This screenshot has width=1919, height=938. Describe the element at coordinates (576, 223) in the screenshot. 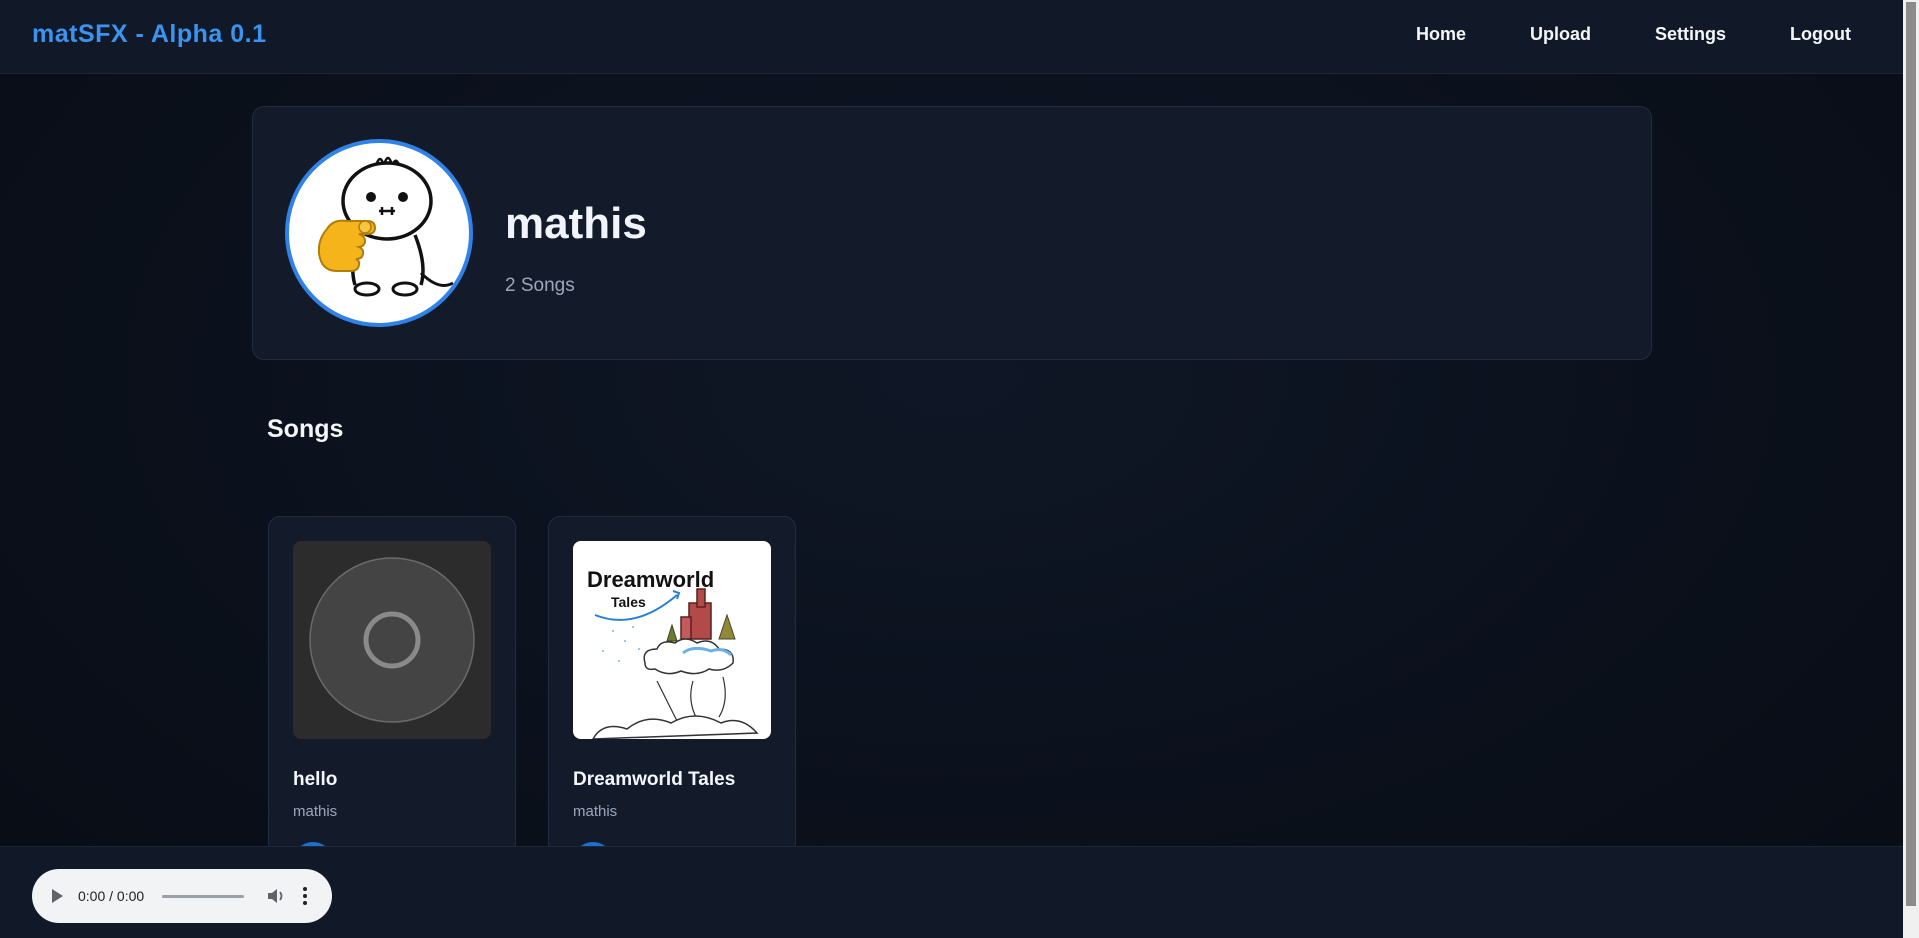

I see `profile-username: mathis` at that location.